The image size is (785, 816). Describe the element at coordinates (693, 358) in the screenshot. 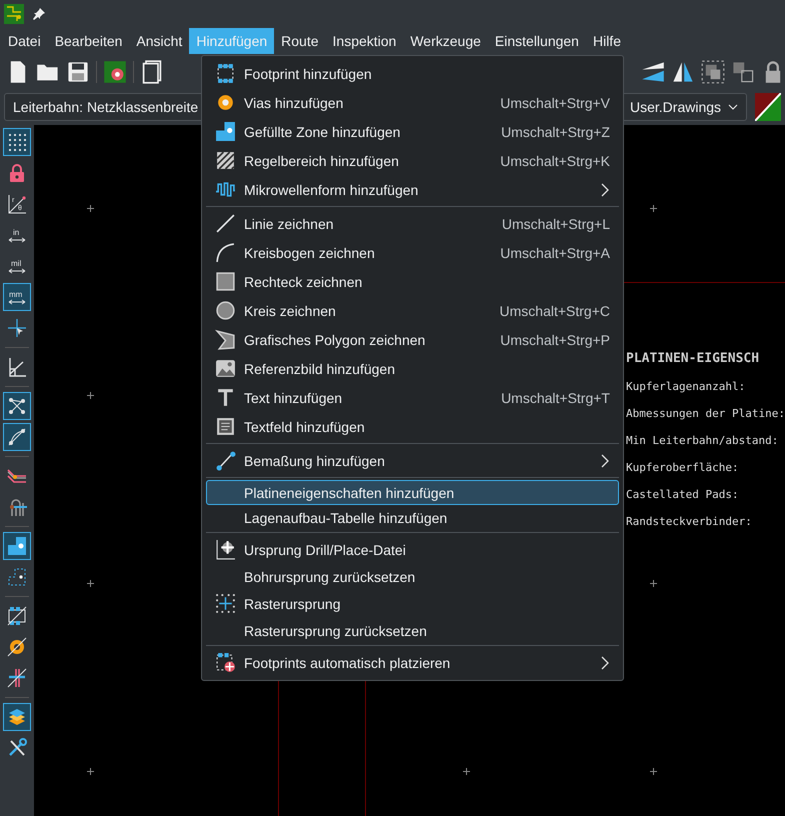

I see `board-properties-title: PLATINEN-EIGENSCH` at that location.